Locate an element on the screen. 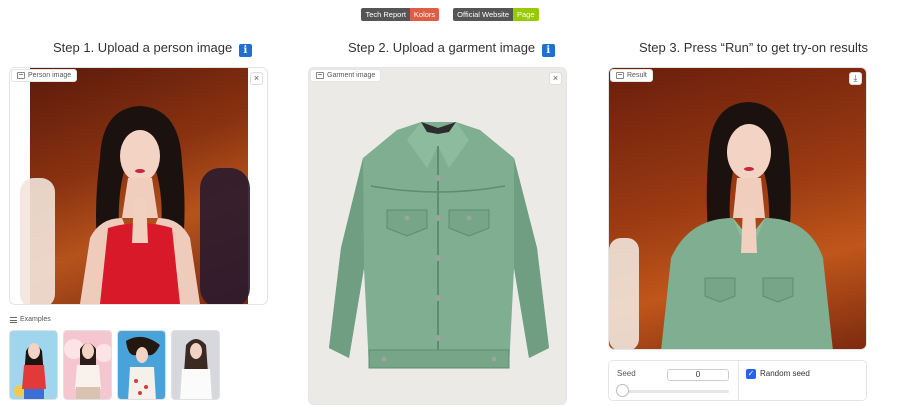  badges: Tech Report Kolors Official Website Page is located at coordinates (450, 14).